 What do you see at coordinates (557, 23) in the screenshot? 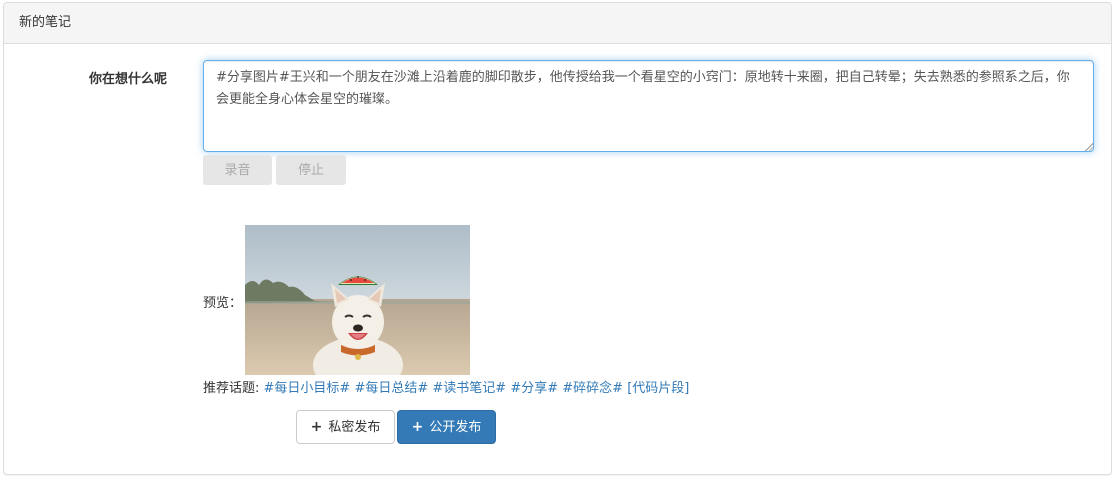
I see `panel-title: 新的笔记` at bounding box center [557, 23].